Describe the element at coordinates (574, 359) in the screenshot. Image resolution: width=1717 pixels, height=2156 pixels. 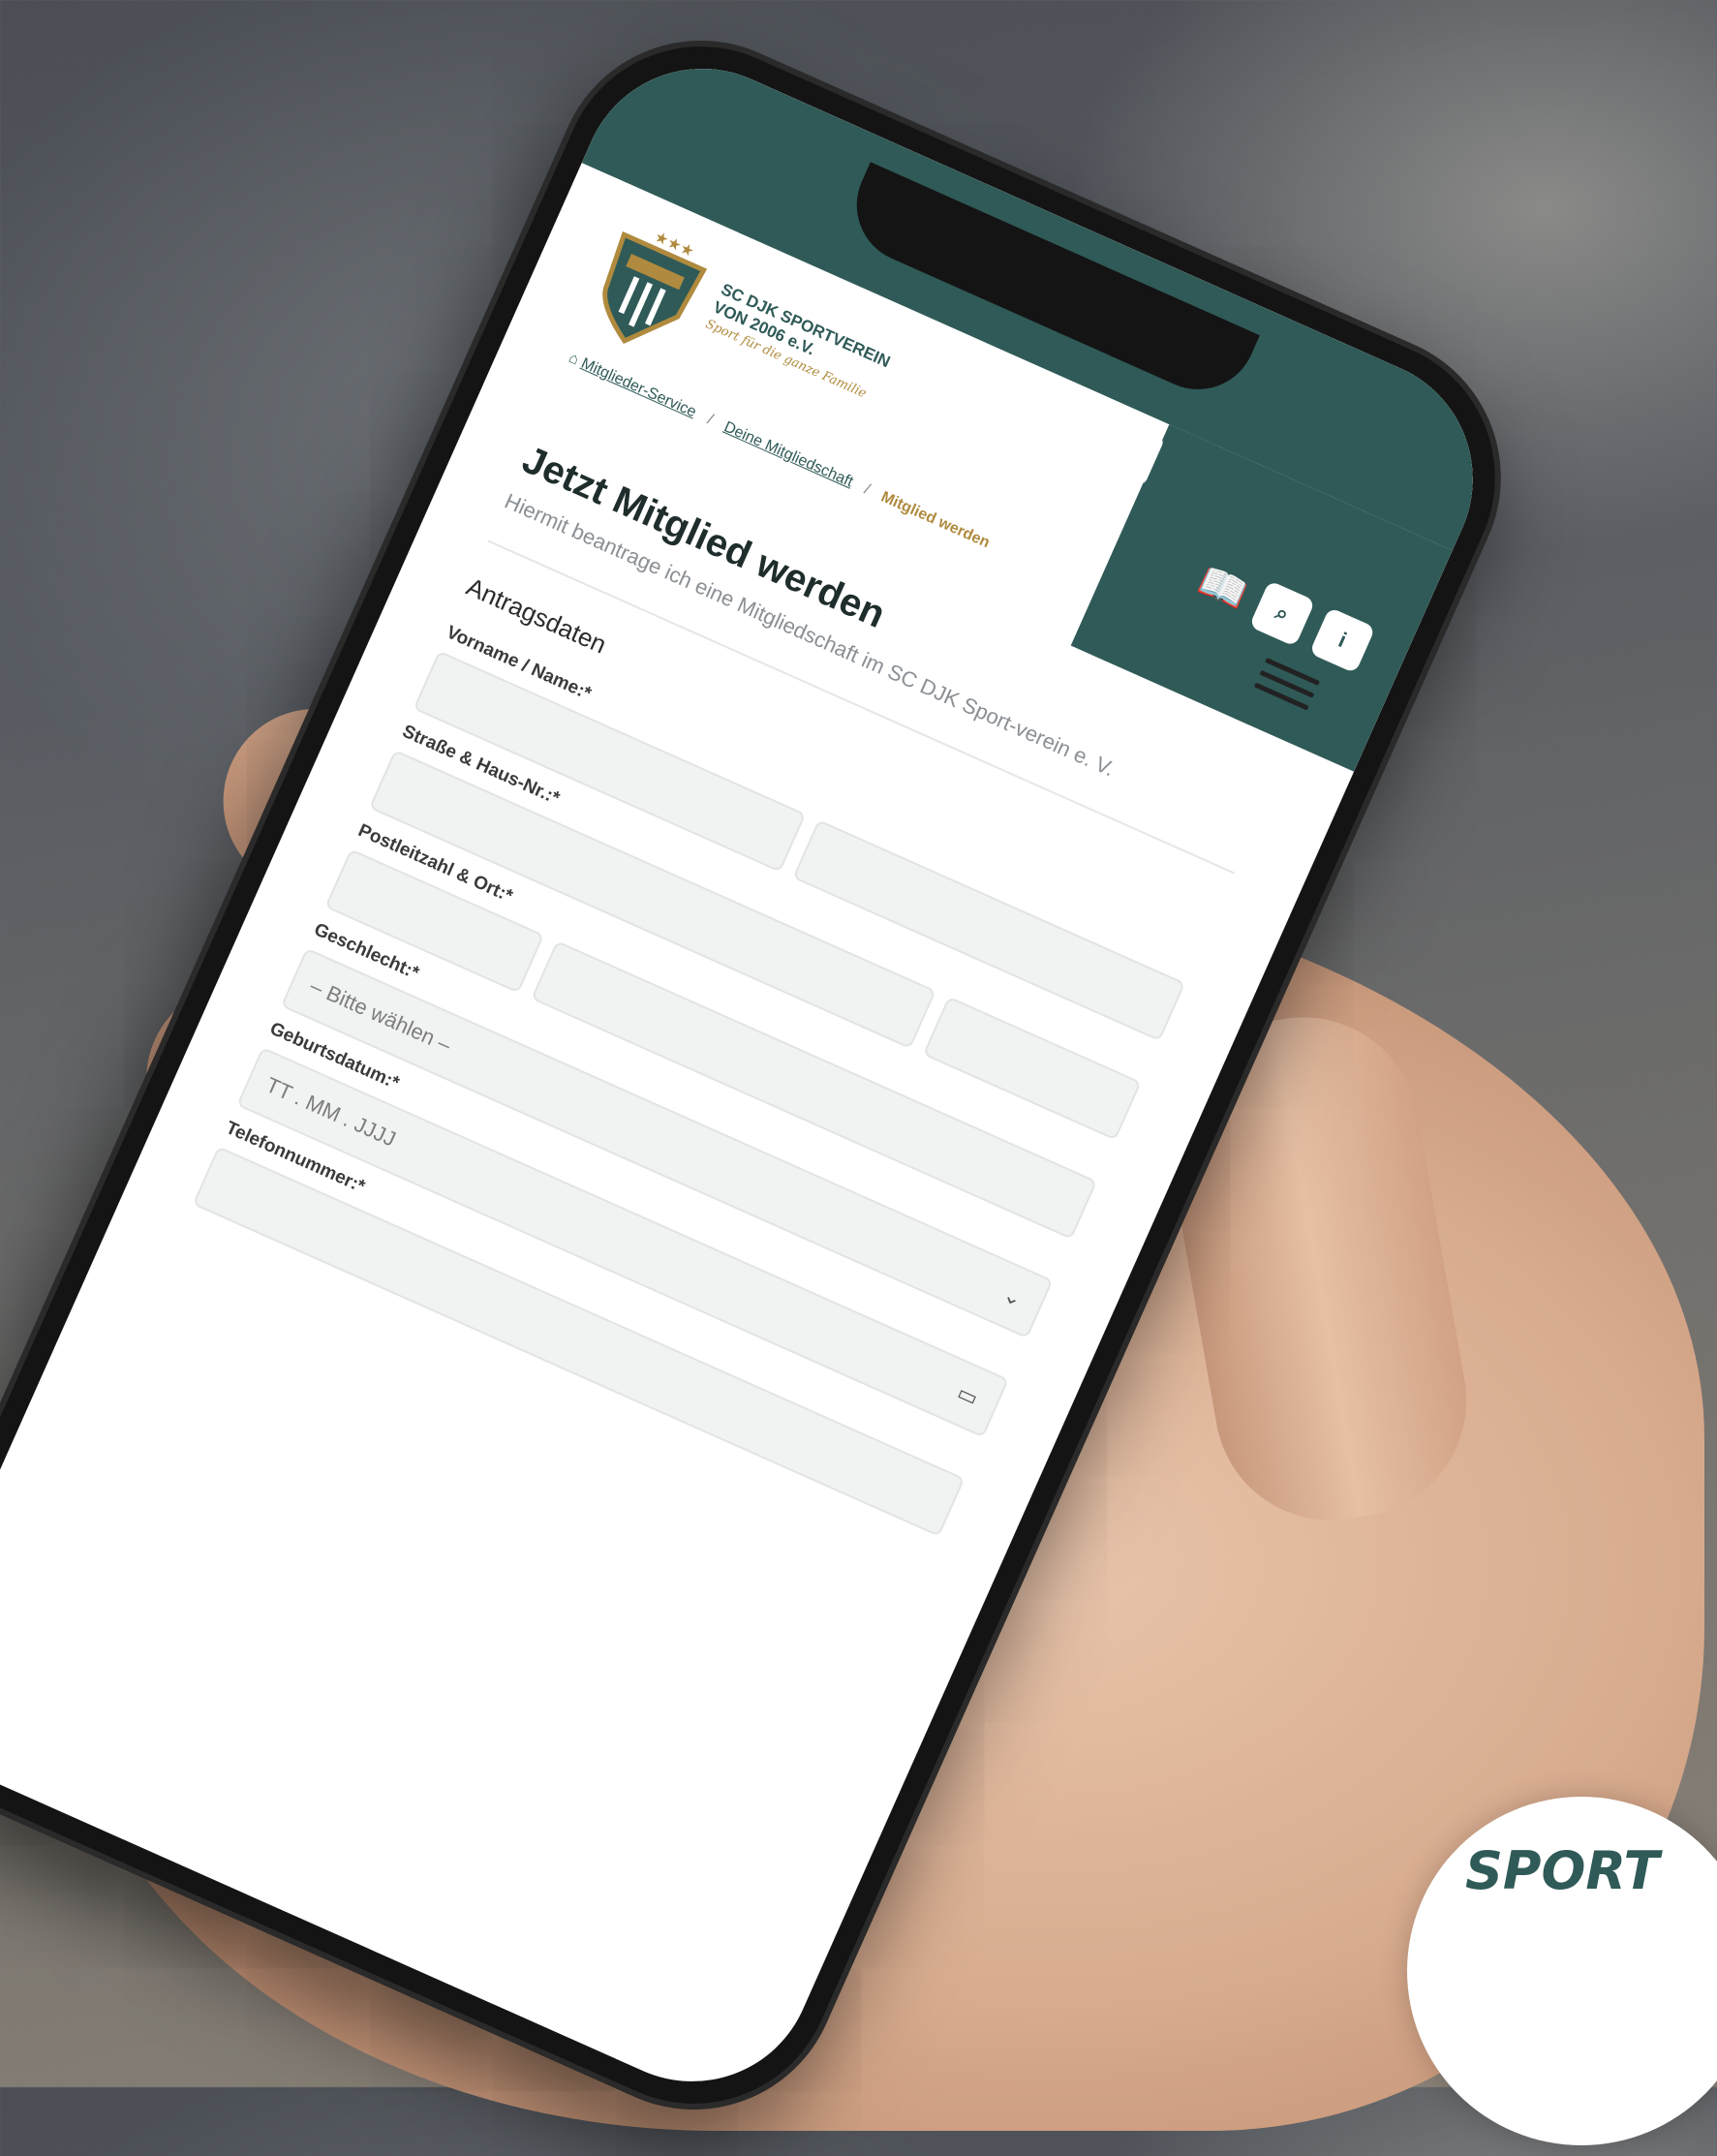
I see `home-icon: ⌂` at that location.